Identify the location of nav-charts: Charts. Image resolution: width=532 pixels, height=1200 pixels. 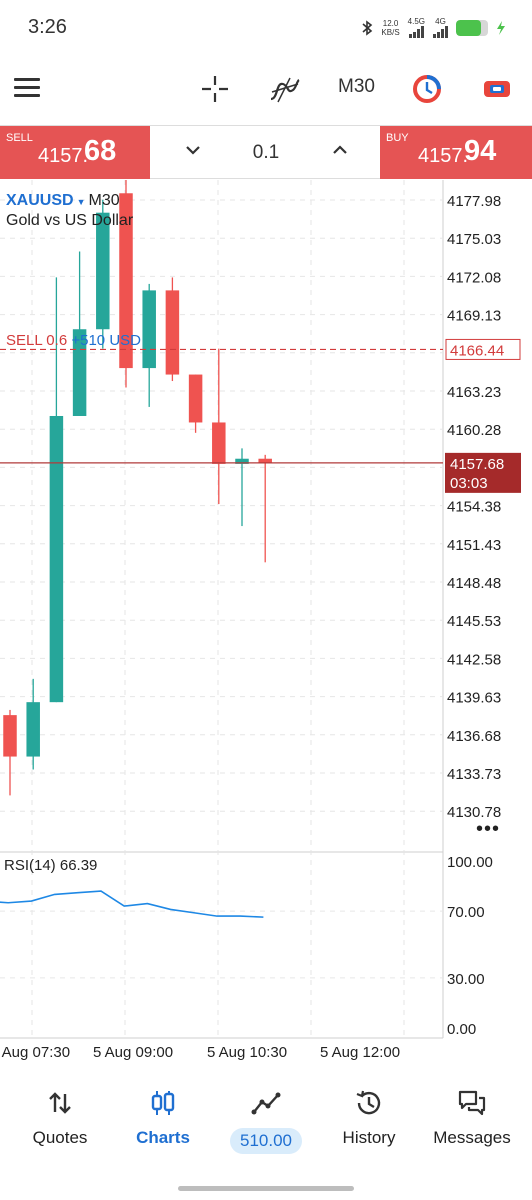
(163, 1113).